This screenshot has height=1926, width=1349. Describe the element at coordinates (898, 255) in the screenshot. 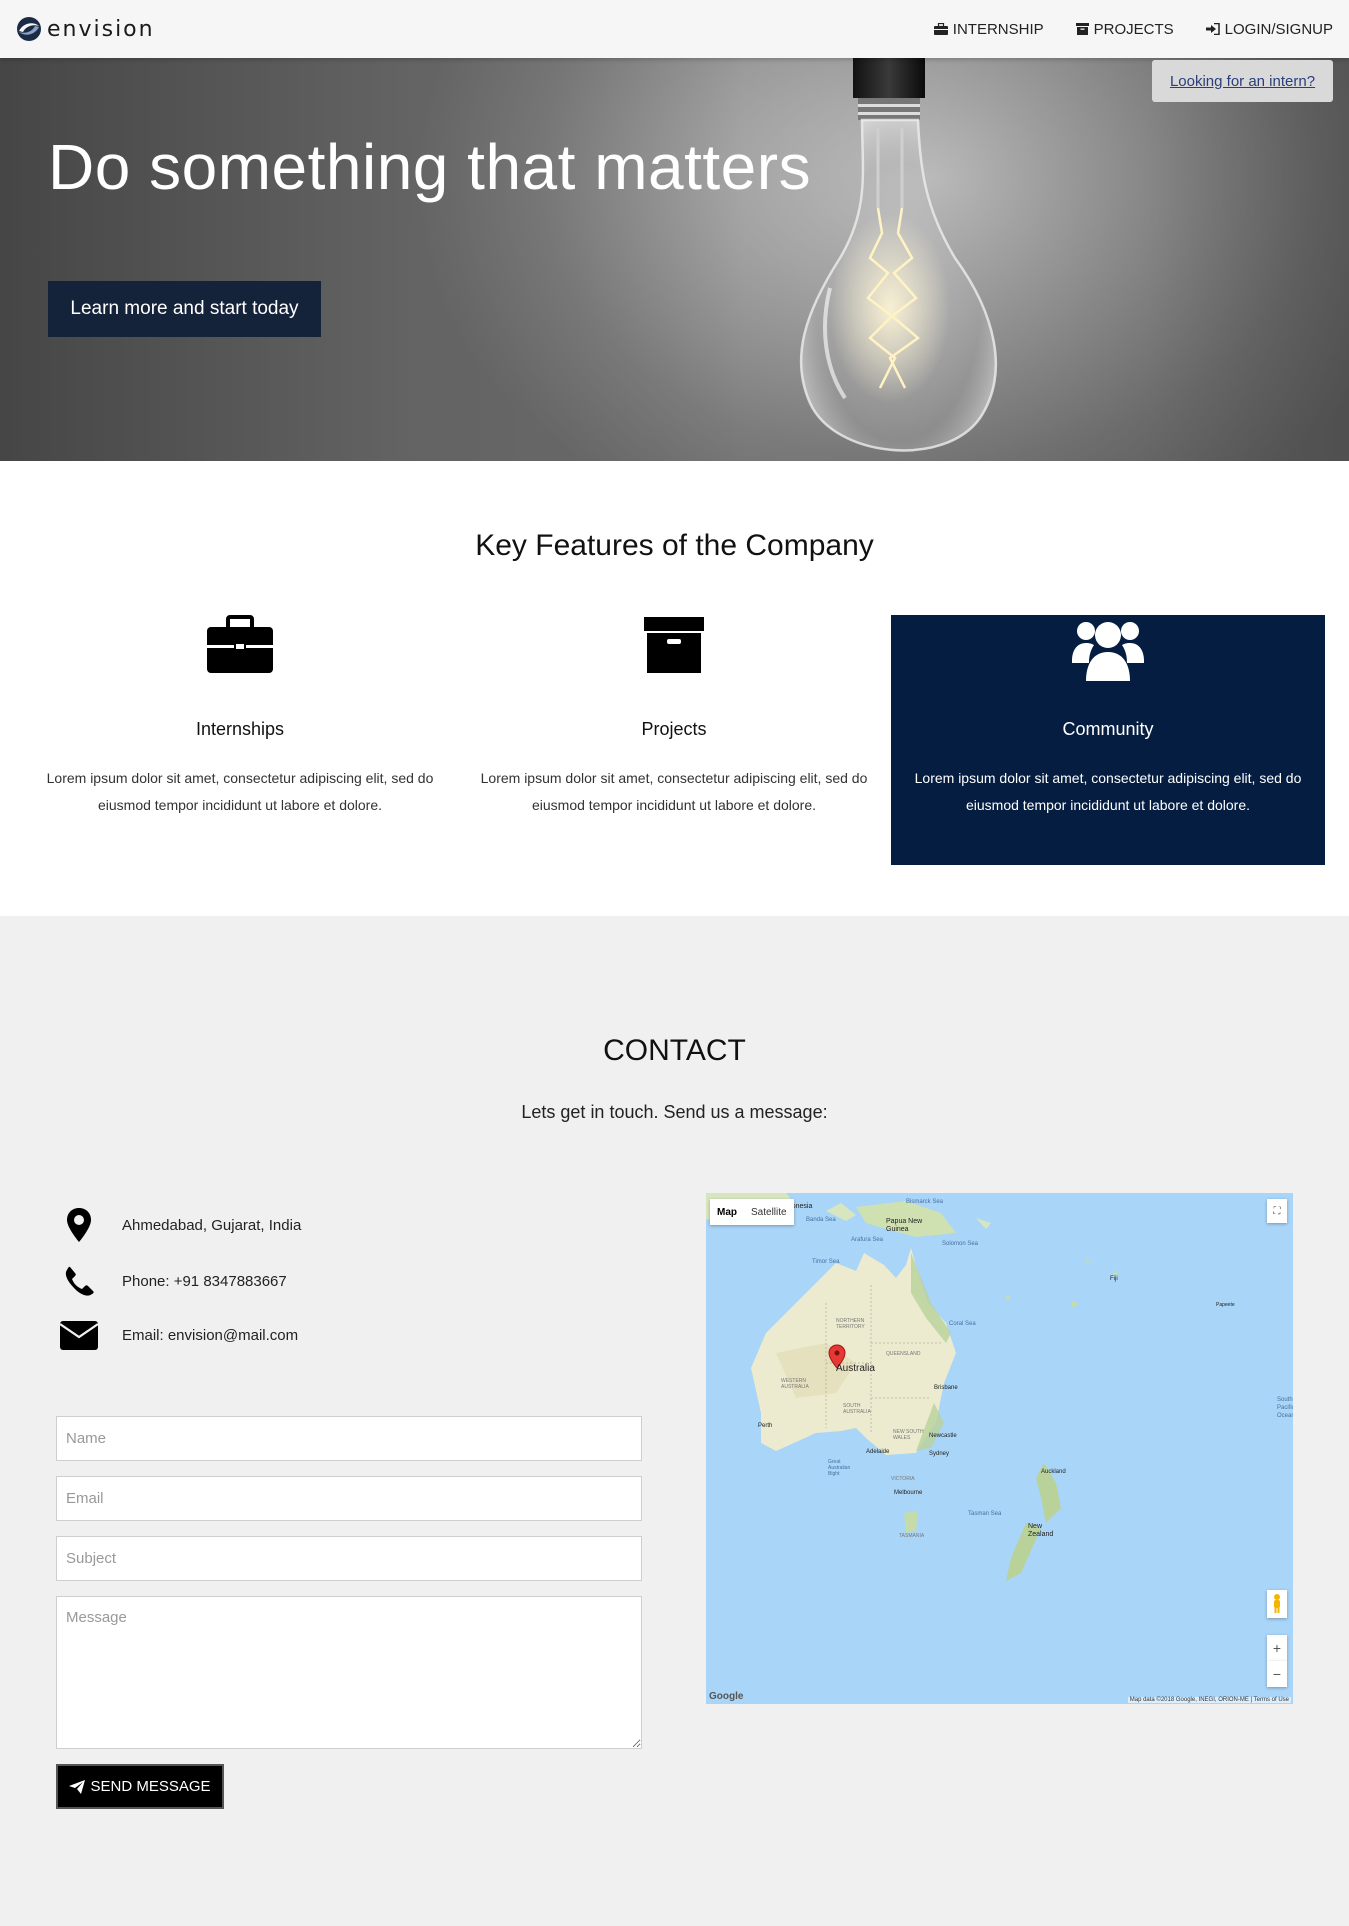

I see `light-bulb-image` at that location.